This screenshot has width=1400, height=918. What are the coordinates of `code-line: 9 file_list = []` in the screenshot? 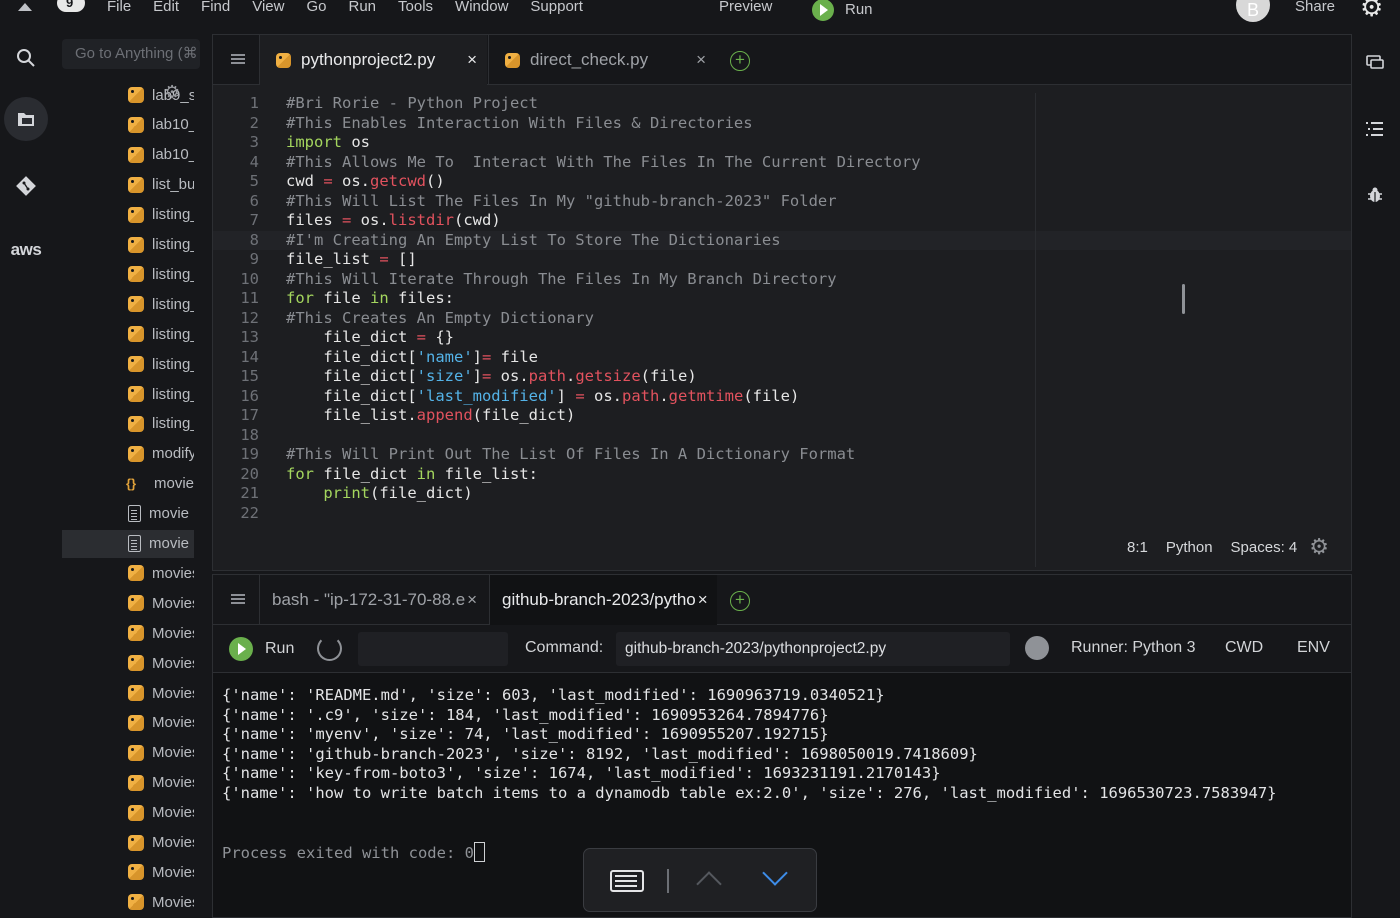 It's located at (782, 260).